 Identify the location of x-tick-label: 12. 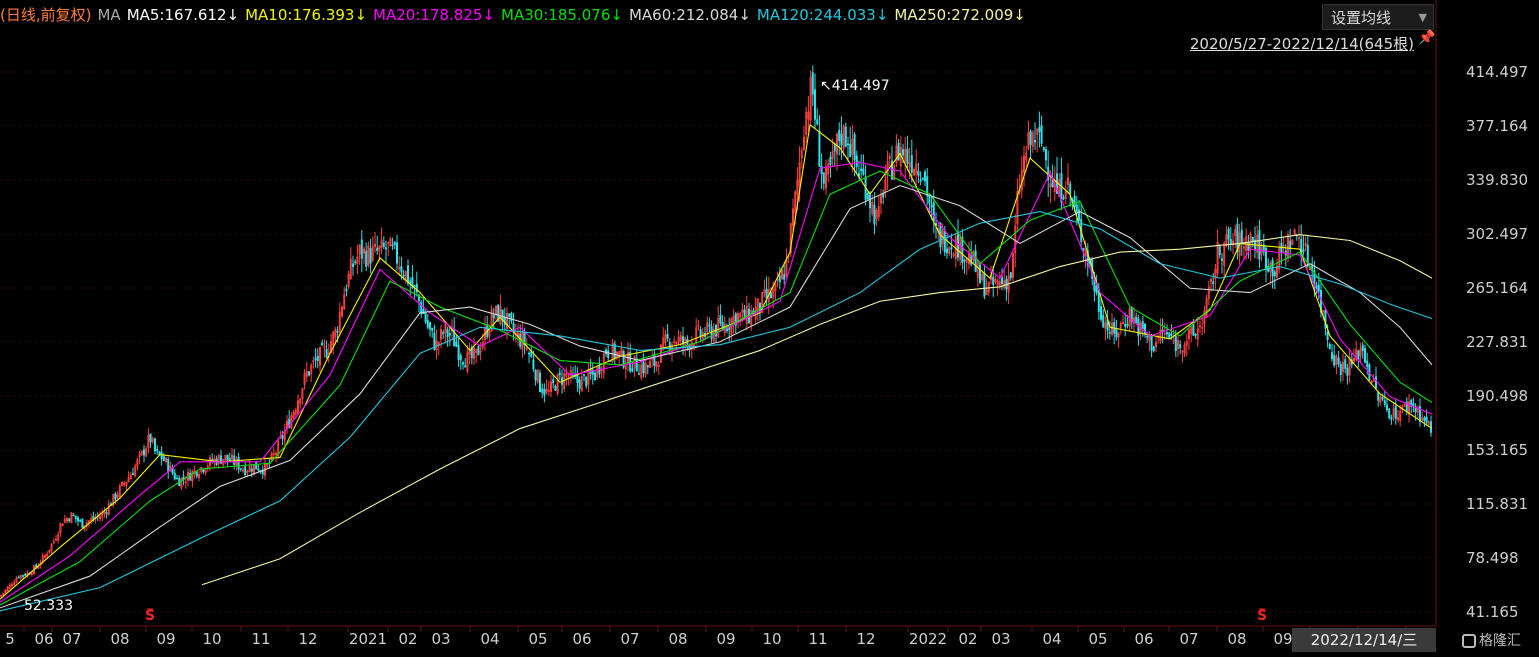
(865, 639).